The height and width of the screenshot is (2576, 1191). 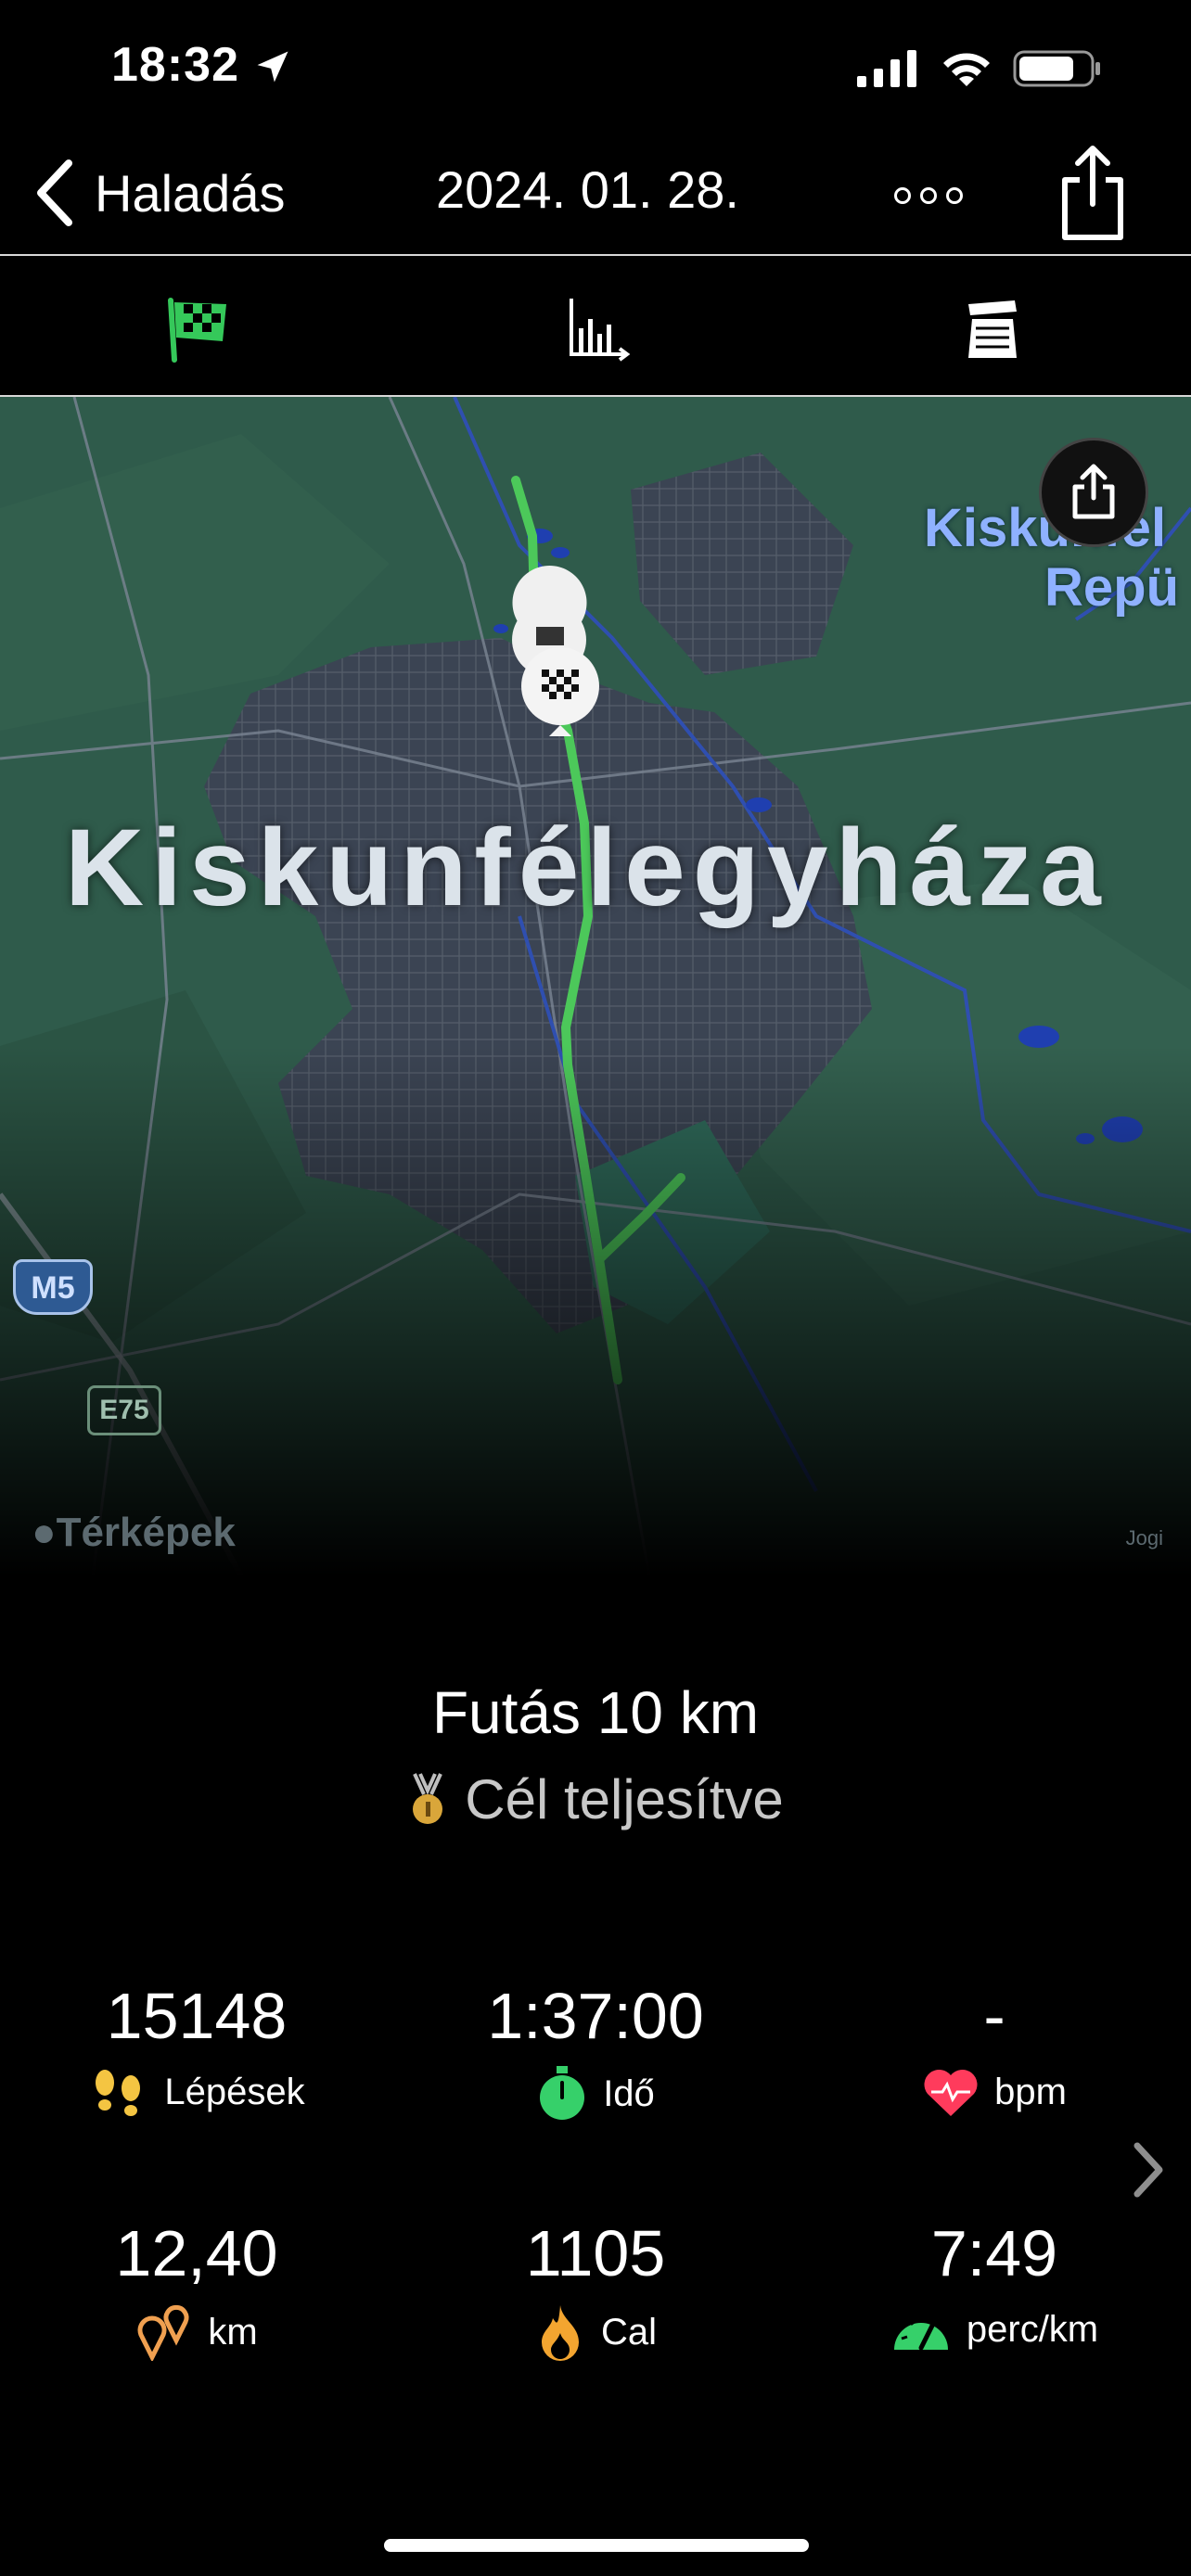 I want to click on share-icon, so click(x=1093, y=492).